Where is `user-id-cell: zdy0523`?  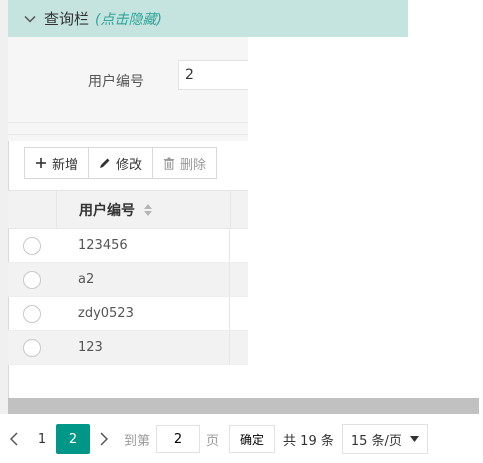
user-id-cell: zdy0523 is located at coordinates (143, 313).